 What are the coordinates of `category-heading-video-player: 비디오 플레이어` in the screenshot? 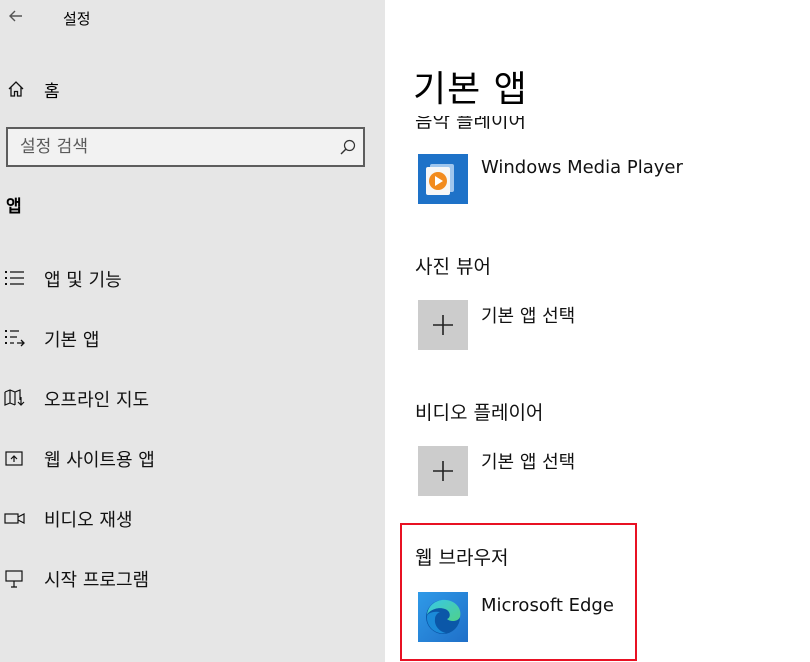 It's located at (479, 413).